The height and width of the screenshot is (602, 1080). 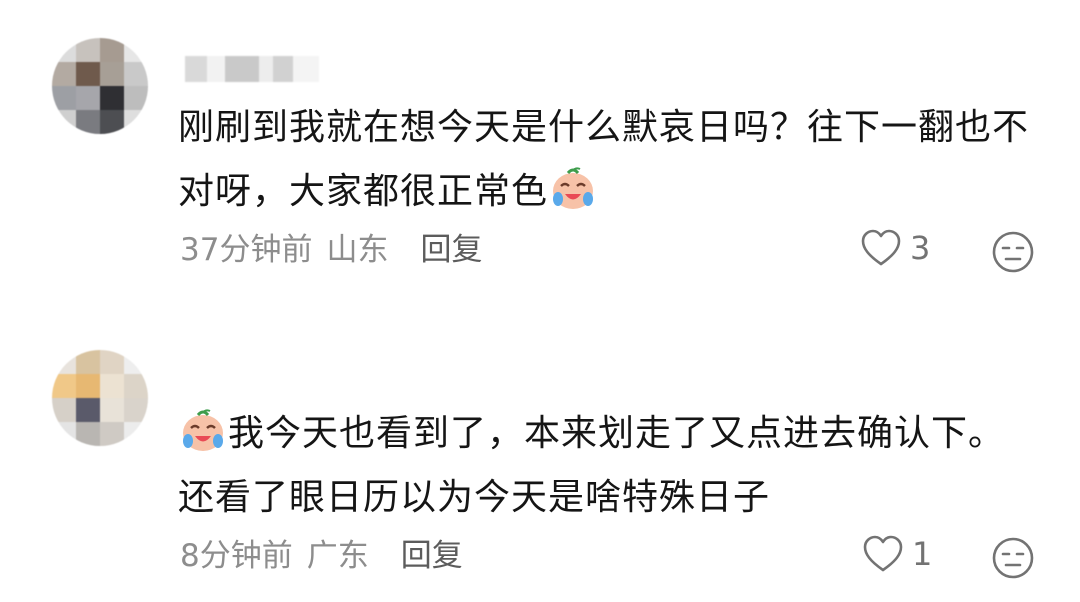 What do you see at coordinates (236, 556) in the screenshot?
I see `comment-time: 8分钟前` at bounding box center [236, 556].